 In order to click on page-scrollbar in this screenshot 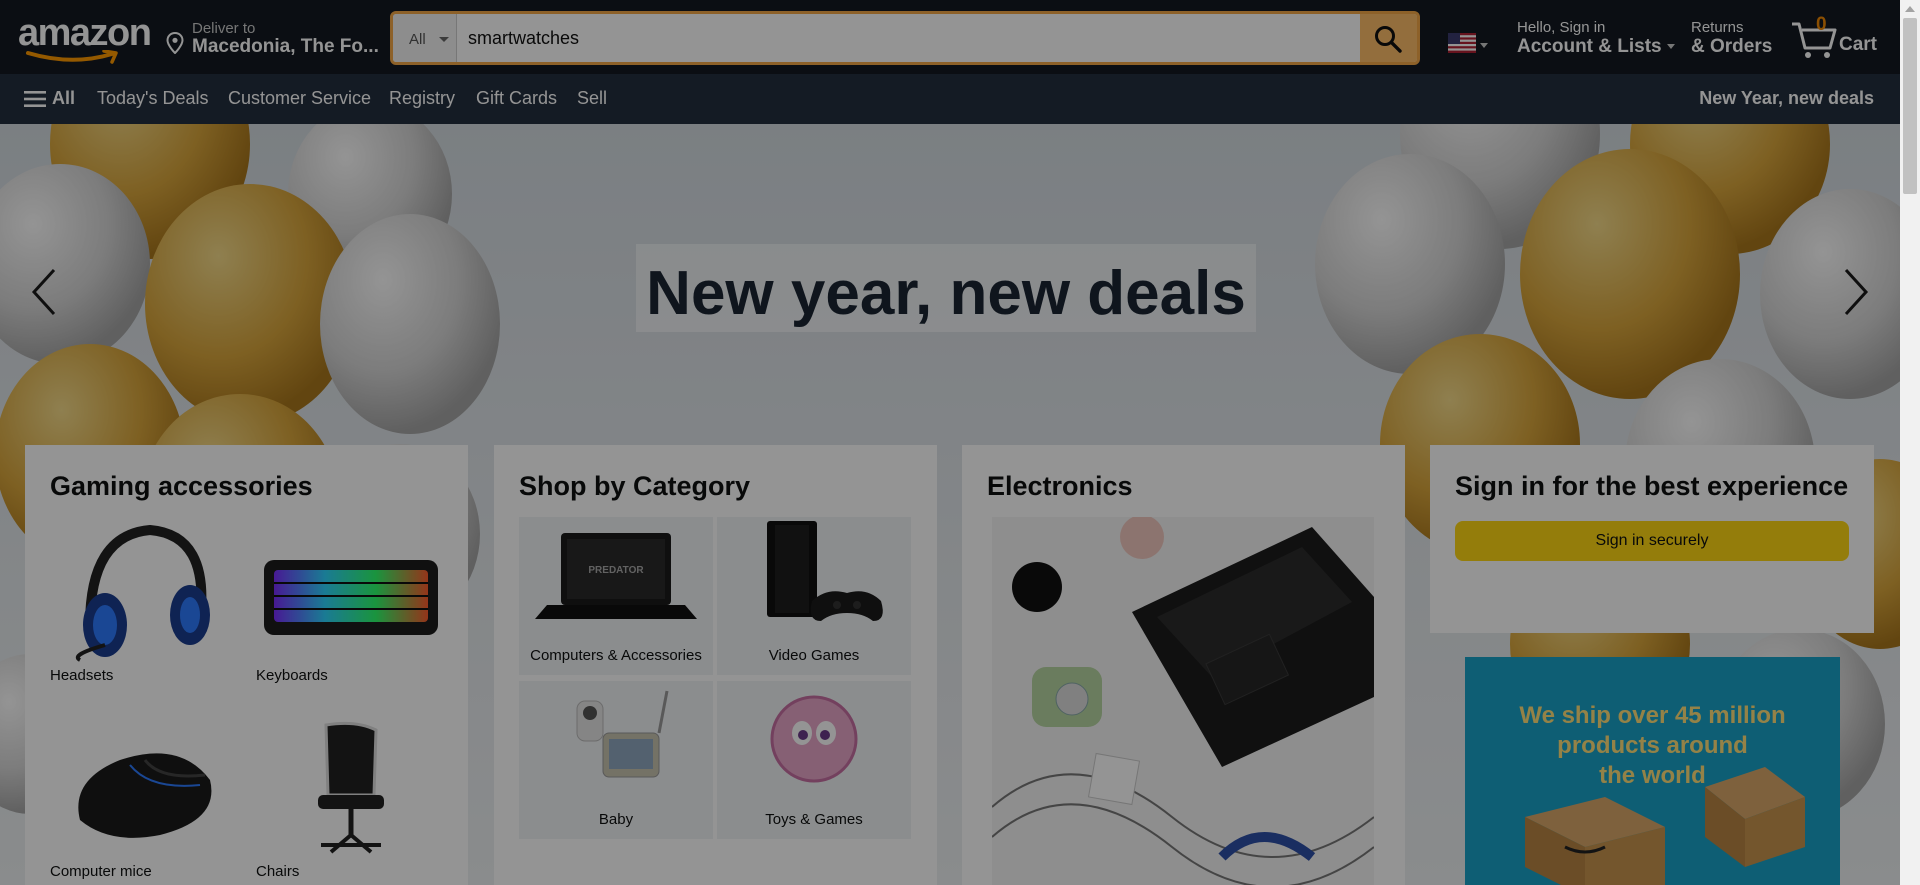, I will do `click(1910, 442)`.